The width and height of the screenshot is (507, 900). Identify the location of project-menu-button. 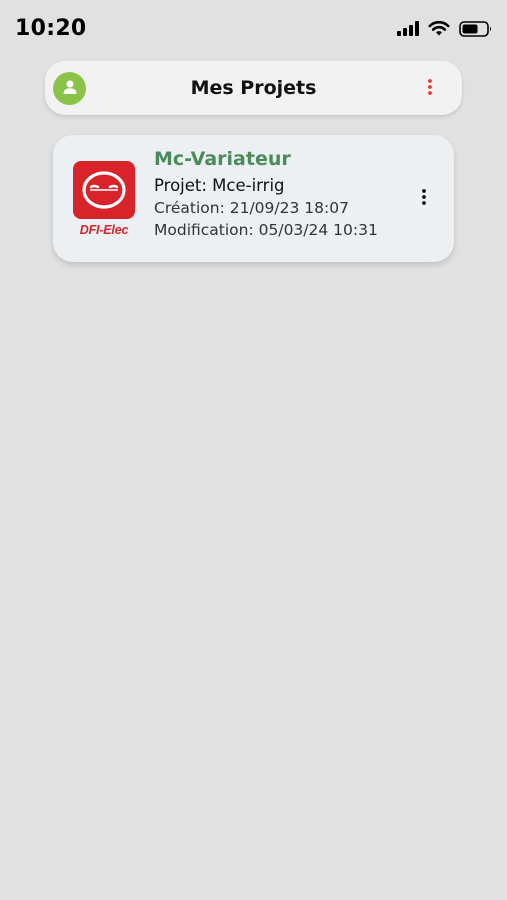
(424, 199).